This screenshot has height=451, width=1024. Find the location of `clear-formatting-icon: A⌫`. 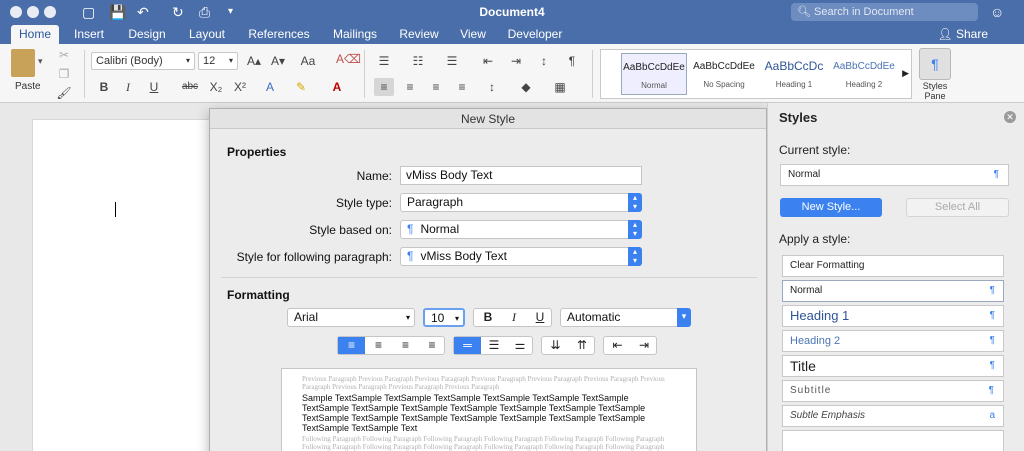

clear-formatting-icon: A⌫ is located at coordinates (348, 59).